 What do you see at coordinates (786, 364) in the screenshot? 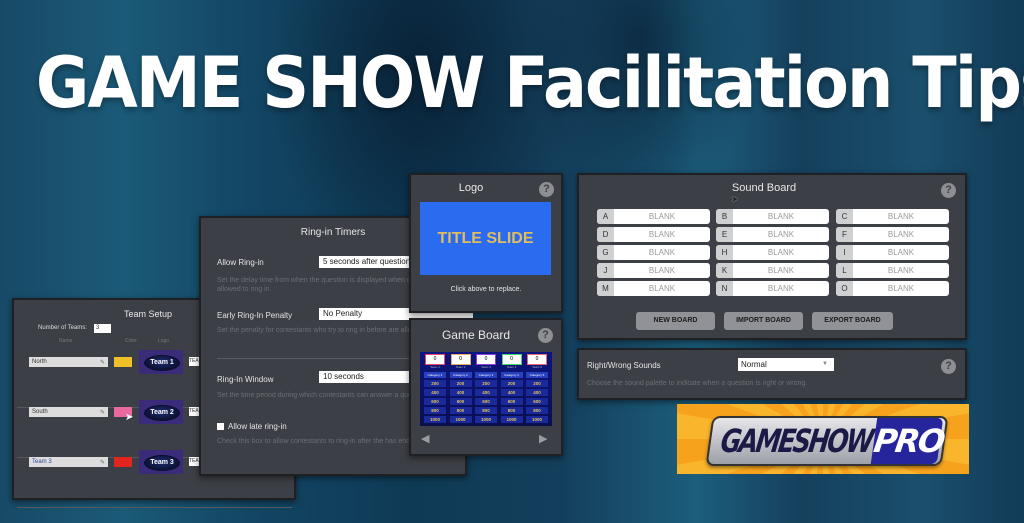
I see `right-wrong-select: Normal ▼` at bounding box center [786, 364].